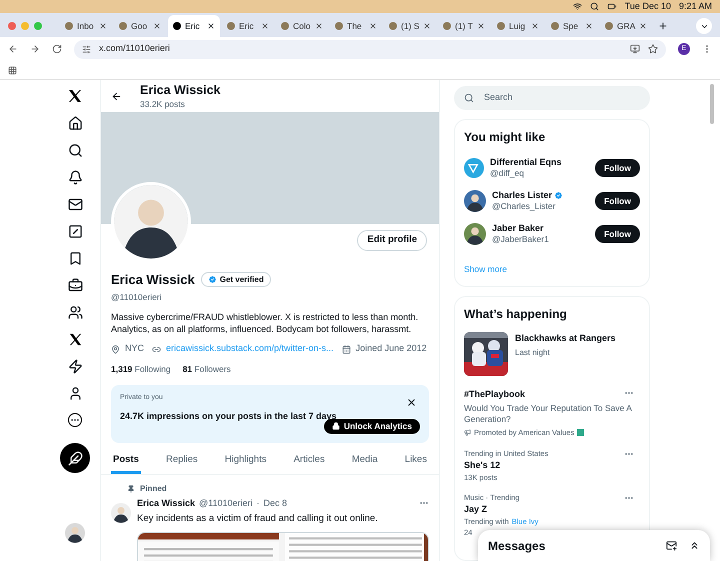  What do you see at coordinates (141, 369) in the screenshot?
I see `following-link: 1,319 Following` at bounding box center [141, 369].